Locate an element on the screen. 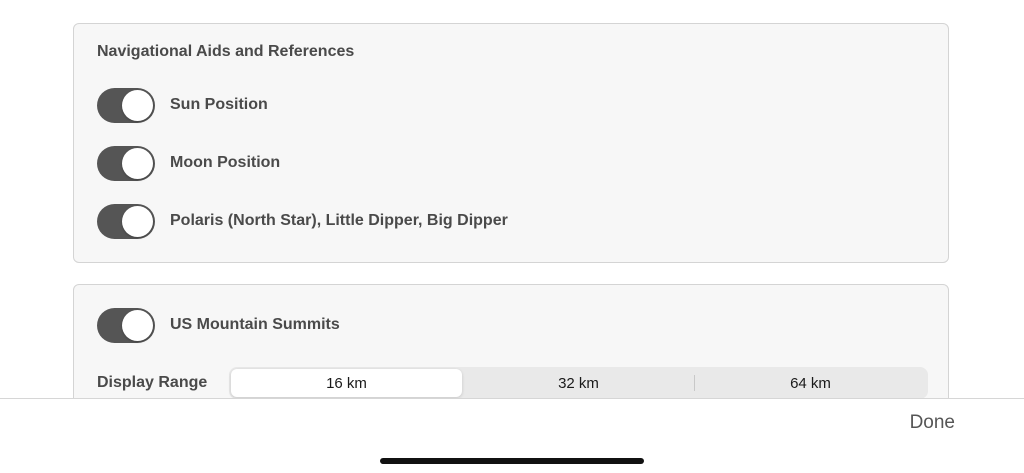  mountain-summits-toggle is located at coordinates (126, 325).